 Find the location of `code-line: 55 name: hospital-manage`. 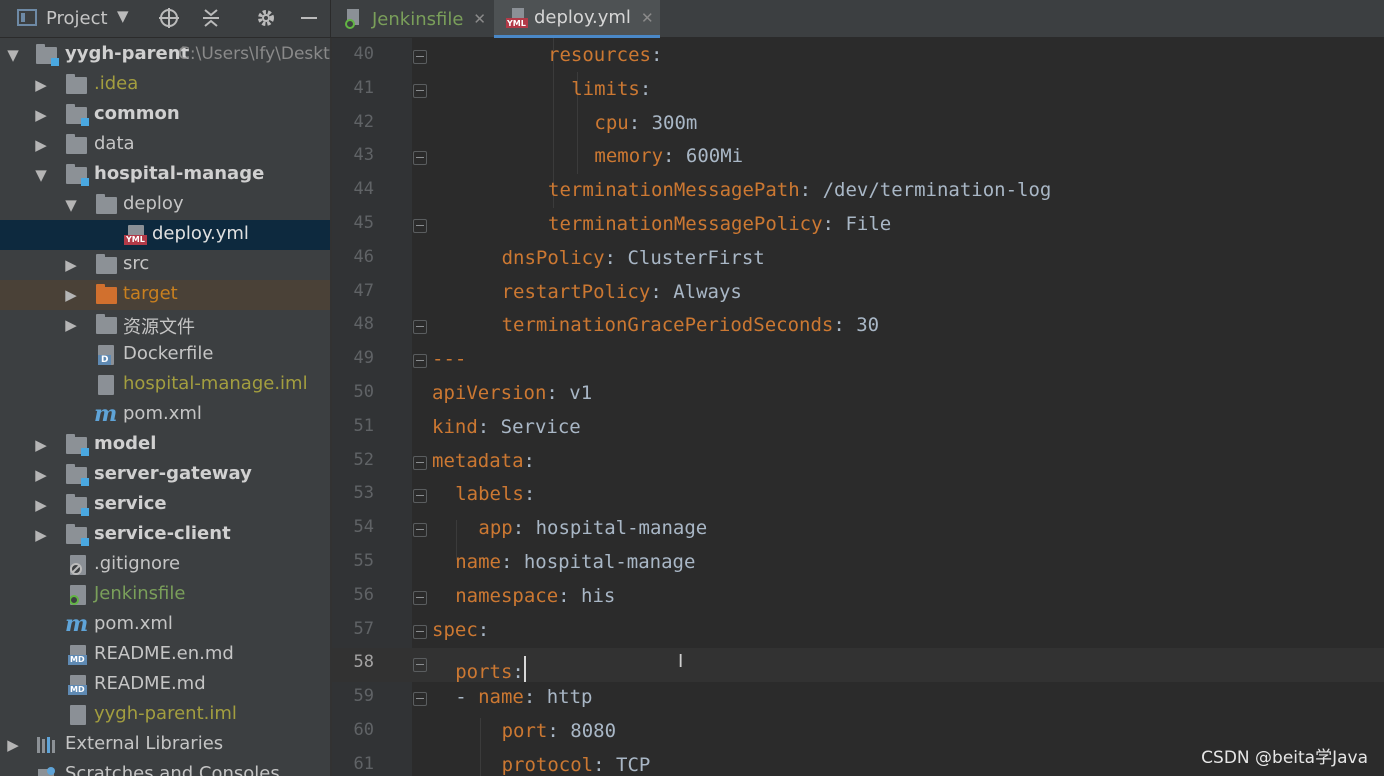

code-line: 55 name: hospital-manage is located at coordinates (858, 564).